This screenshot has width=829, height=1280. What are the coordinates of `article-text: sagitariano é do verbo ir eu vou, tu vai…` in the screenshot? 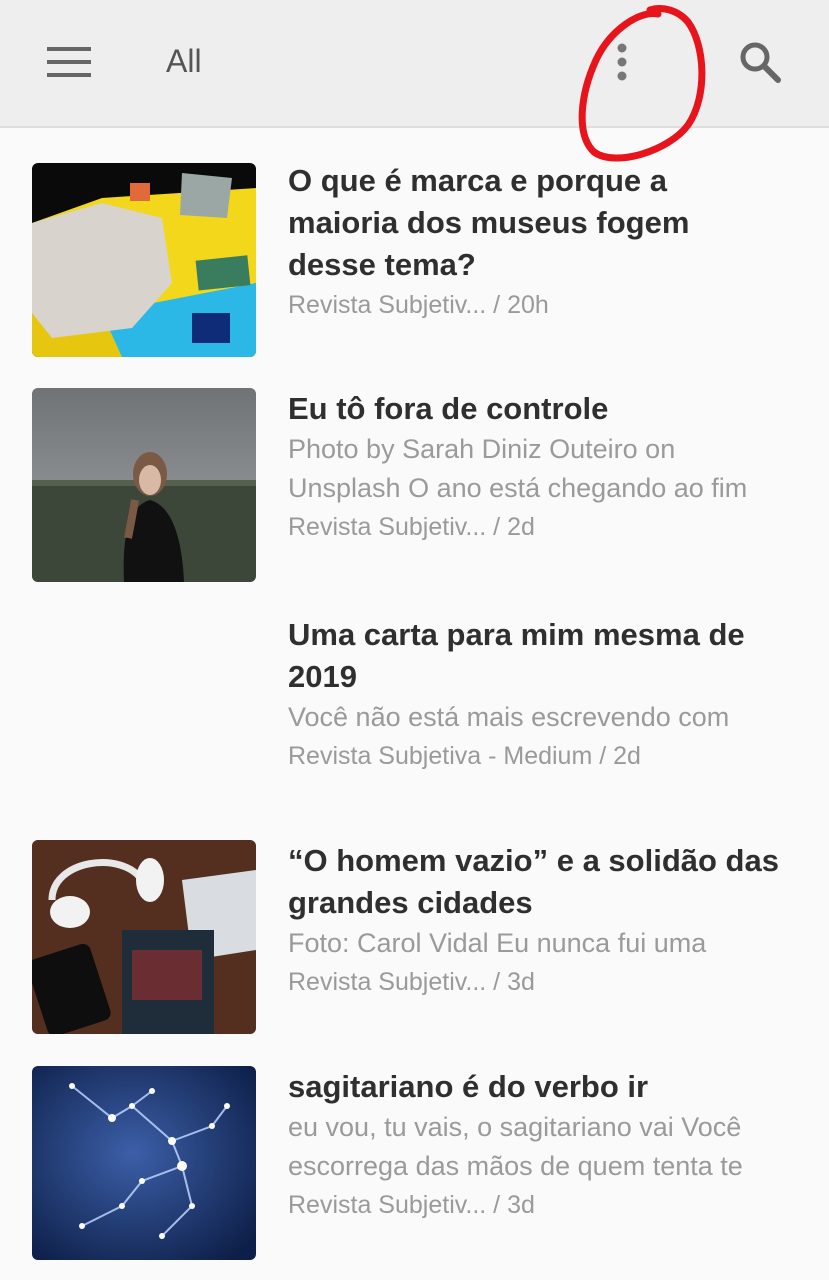 It's located at (548, 1145).